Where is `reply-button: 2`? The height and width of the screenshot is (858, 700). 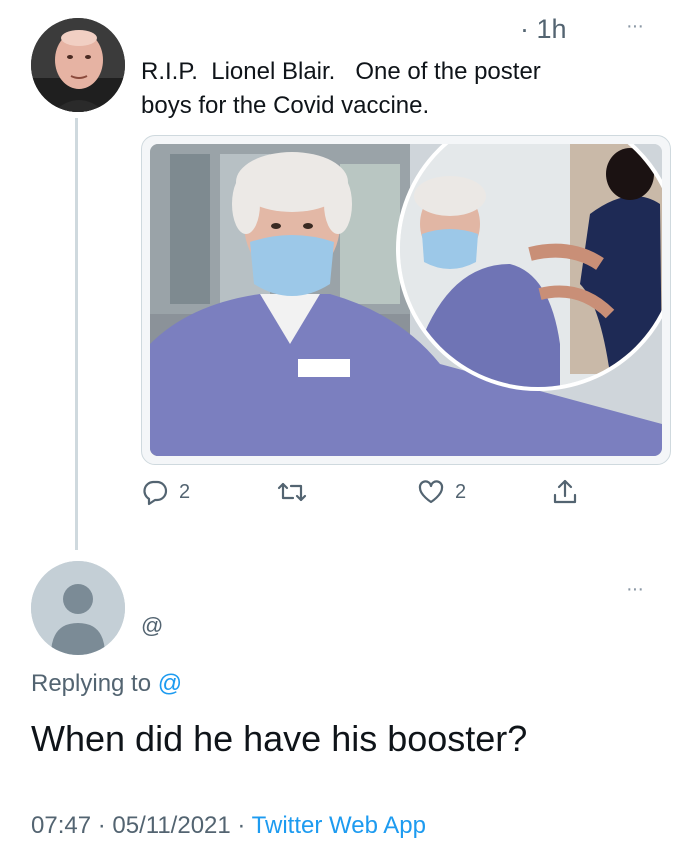 reply-button: 2 is located at coordinates (165, 492).